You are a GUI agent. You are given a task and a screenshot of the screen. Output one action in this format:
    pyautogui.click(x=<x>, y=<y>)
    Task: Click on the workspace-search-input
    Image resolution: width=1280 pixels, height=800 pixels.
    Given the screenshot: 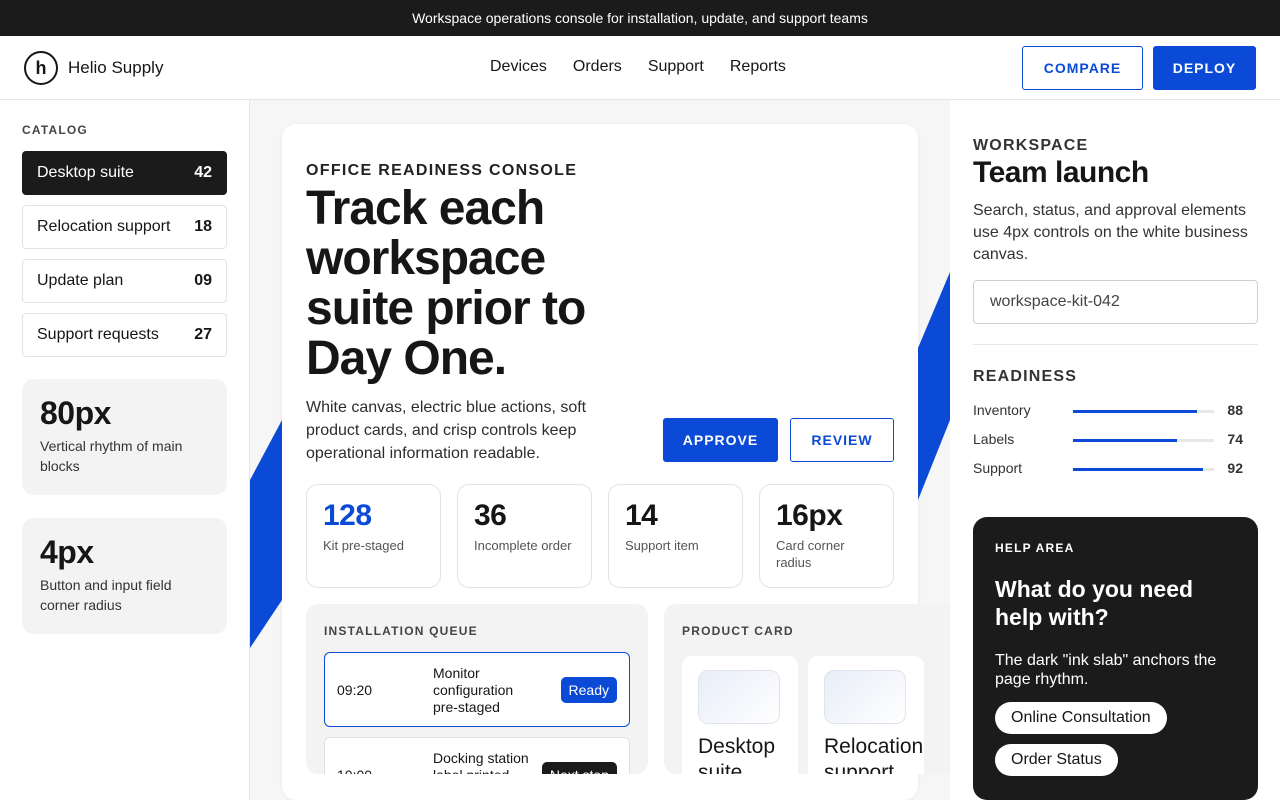 What is the action you would take?
    pyautogui.click(x=1115, y=302)
    